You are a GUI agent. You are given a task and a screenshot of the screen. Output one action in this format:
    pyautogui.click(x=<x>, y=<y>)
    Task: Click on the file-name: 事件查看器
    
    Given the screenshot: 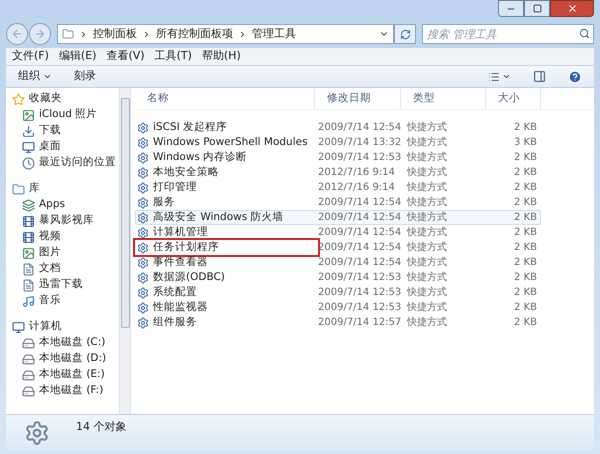 What is the action you would take?
    pyautogui.click(x=180, y=262)
    